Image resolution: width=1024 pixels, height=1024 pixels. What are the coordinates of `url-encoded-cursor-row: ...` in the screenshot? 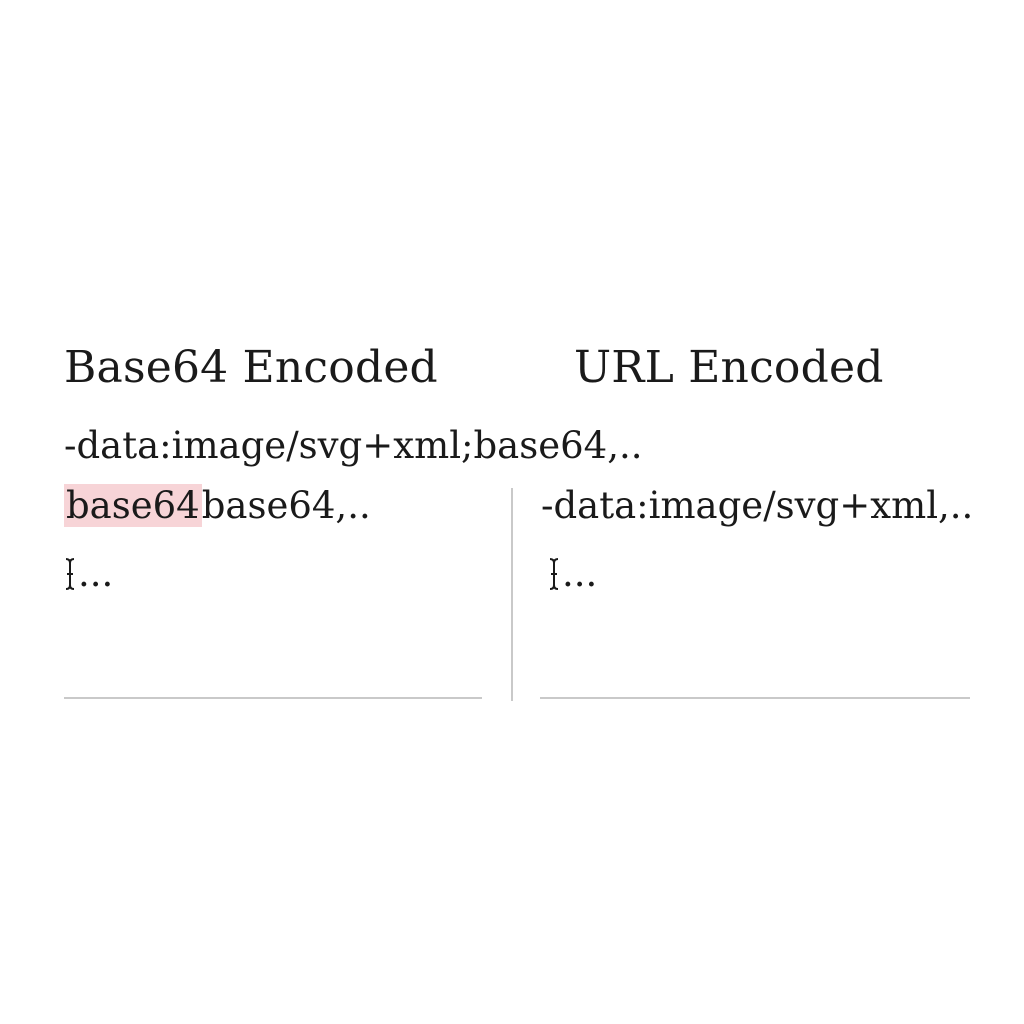 It's located at (572, 574).